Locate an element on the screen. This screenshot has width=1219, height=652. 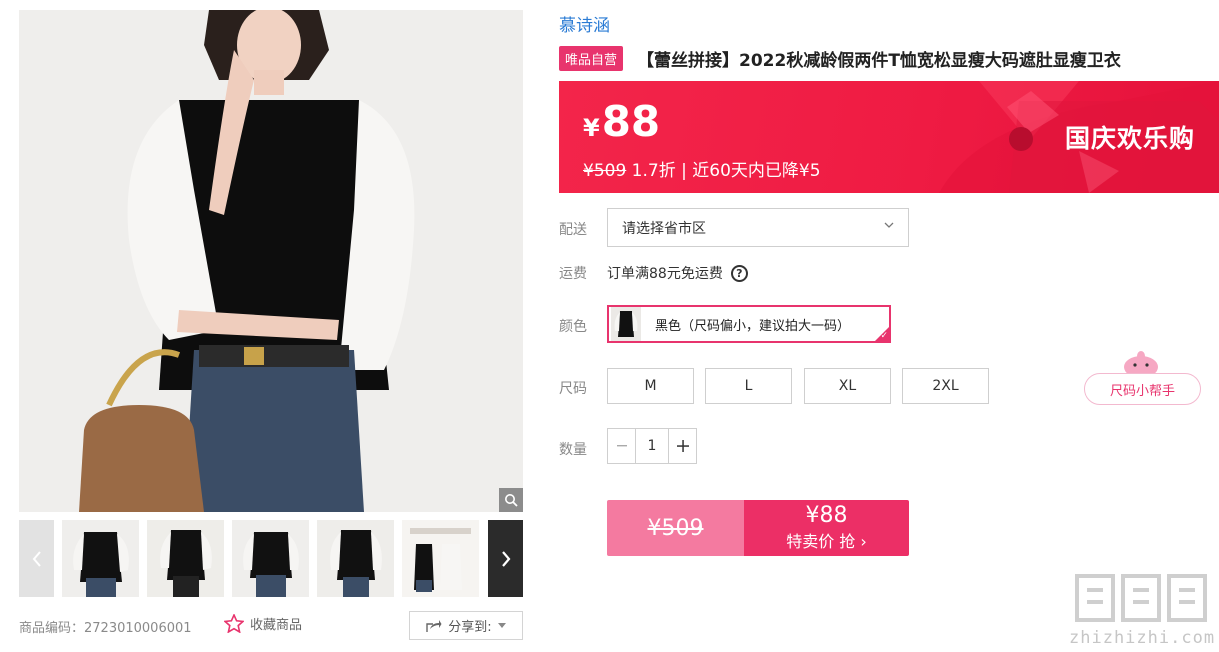
zoom-button is located at coordinates (511, 500).